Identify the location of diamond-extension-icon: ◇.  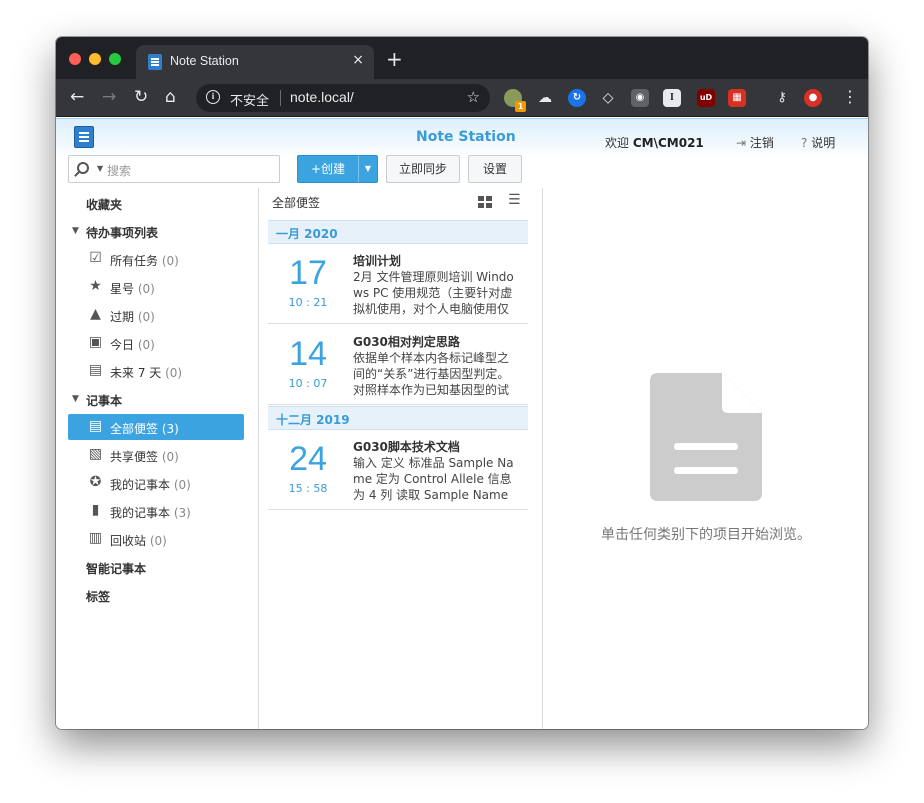
(608, 98).